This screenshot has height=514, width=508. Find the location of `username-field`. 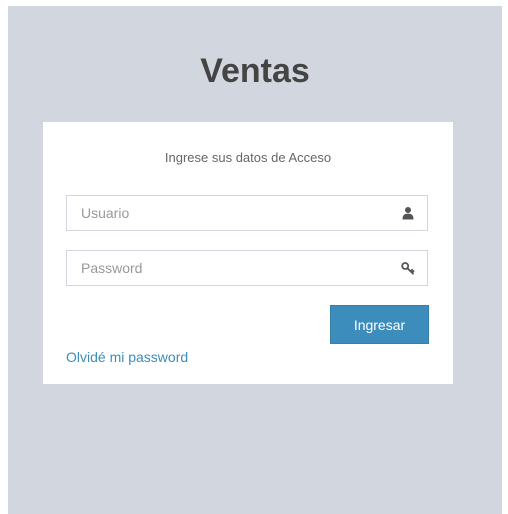

username-field is located at coordinates (247, 213).